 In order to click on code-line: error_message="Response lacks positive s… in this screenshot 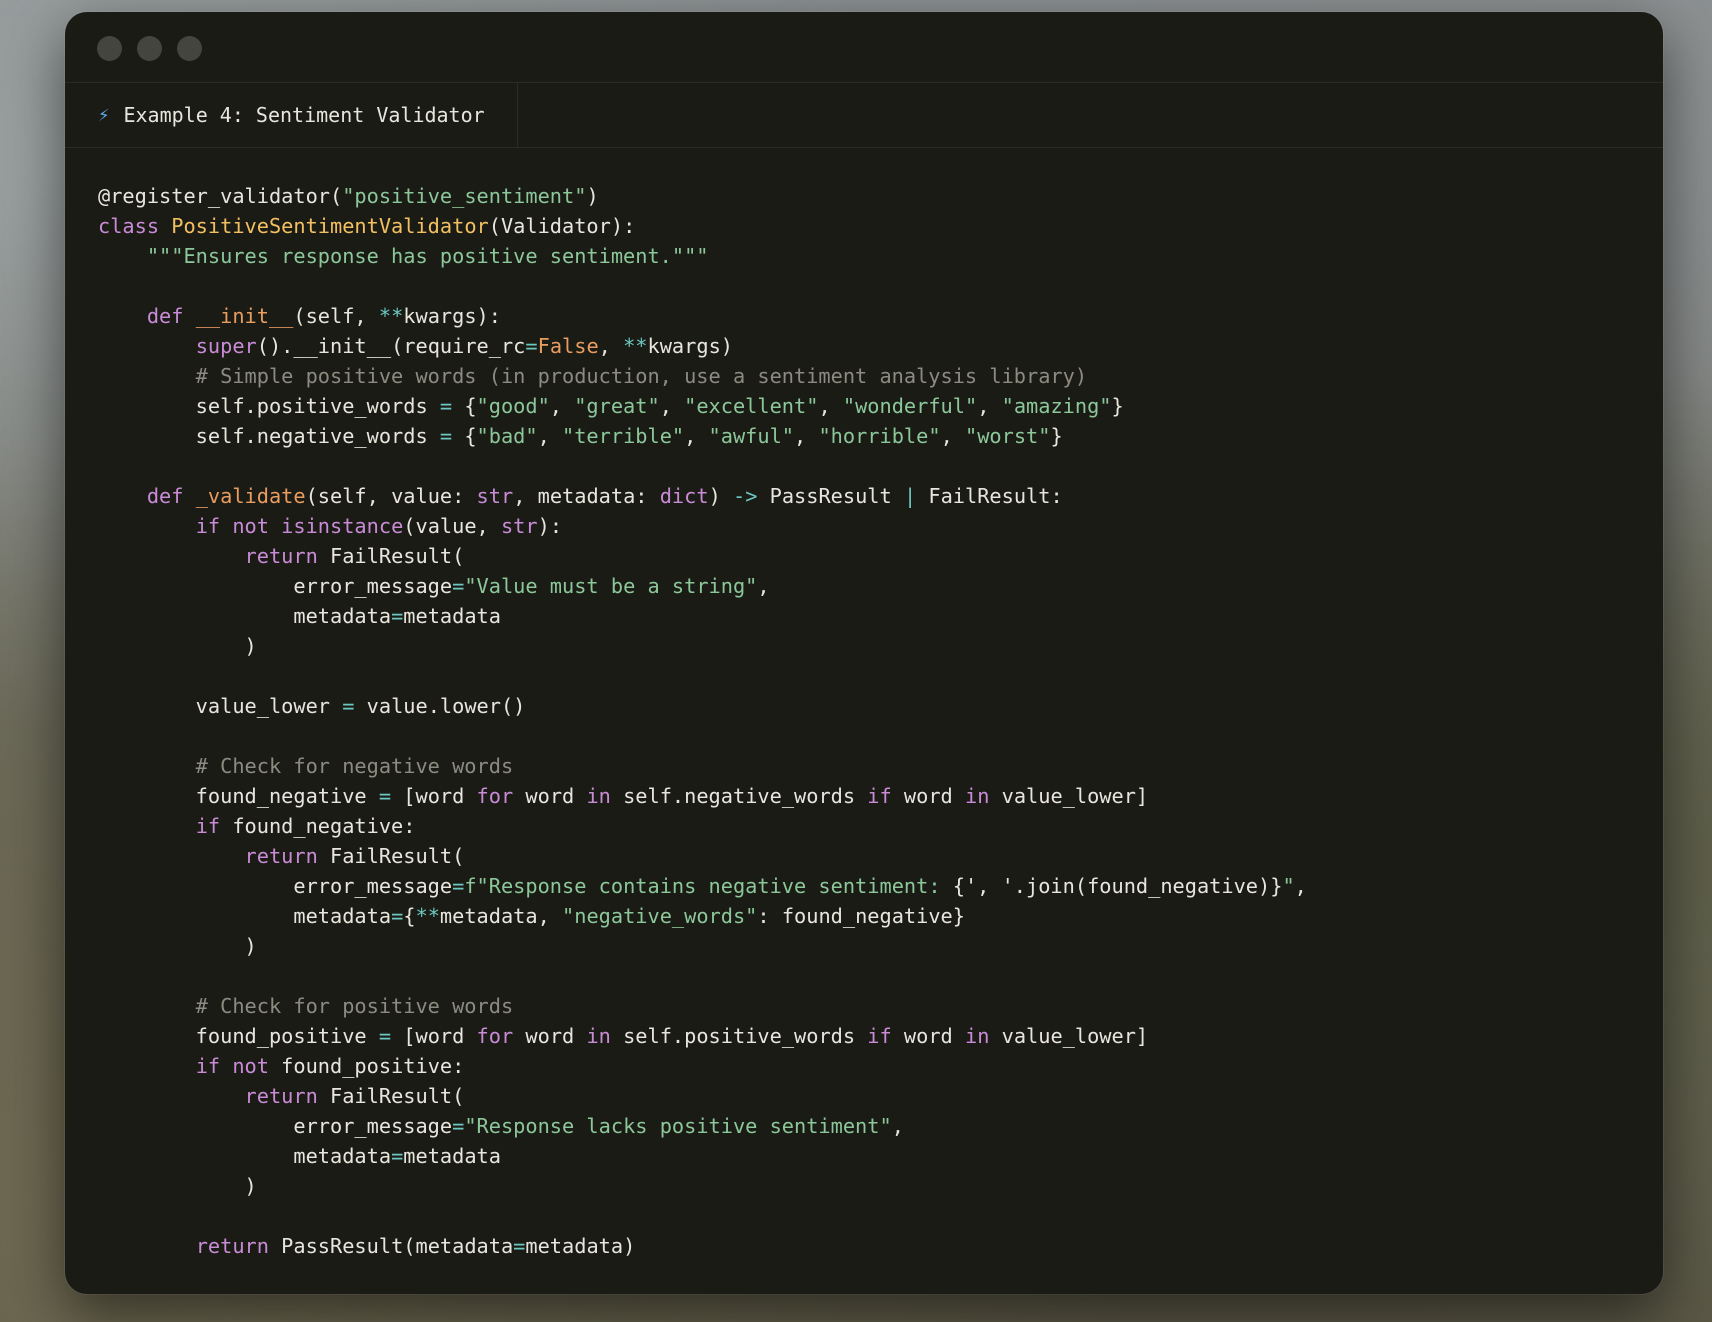, I will do `click(702, 1126)`.